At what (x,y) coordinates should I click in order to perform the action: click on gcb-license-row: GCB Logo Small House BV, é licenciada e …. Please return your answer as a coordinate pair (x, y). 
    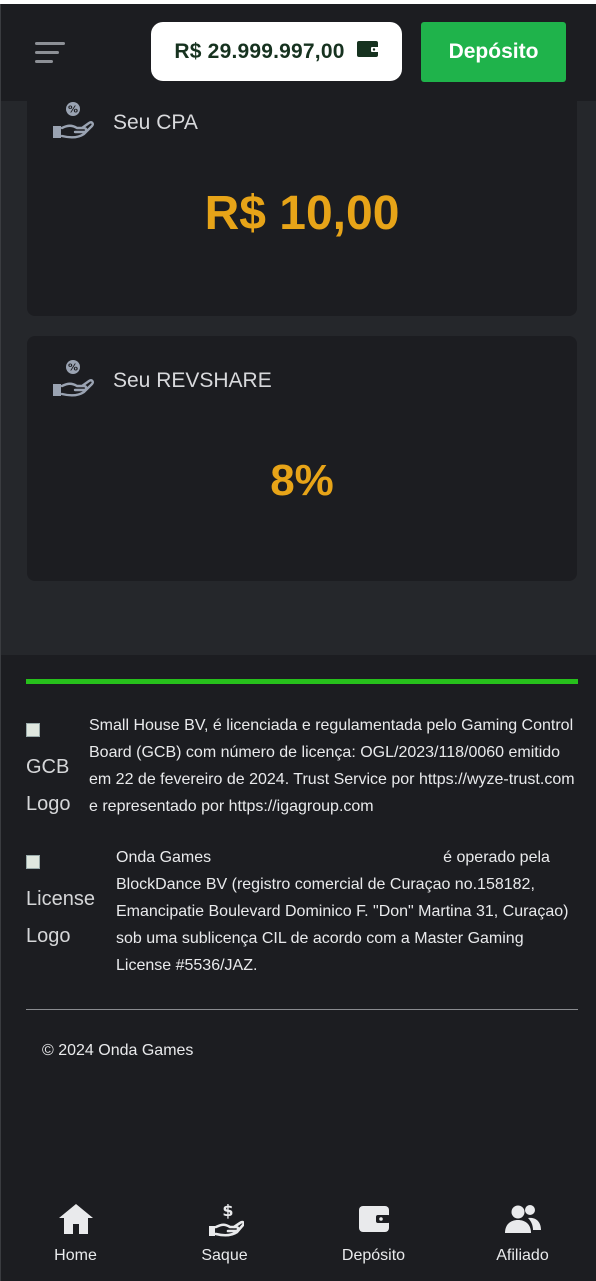
    Looking at the image, I should click on (302, 767).